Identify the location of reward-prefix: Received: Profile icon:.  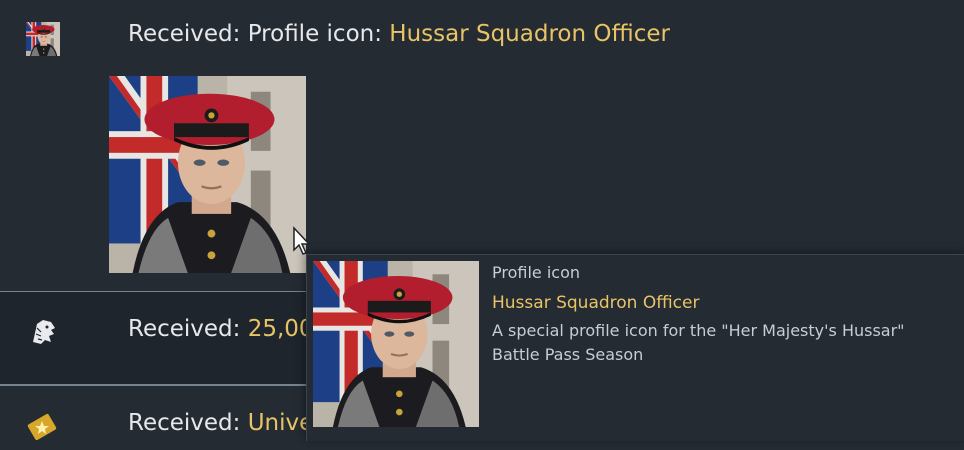
(259, 34).